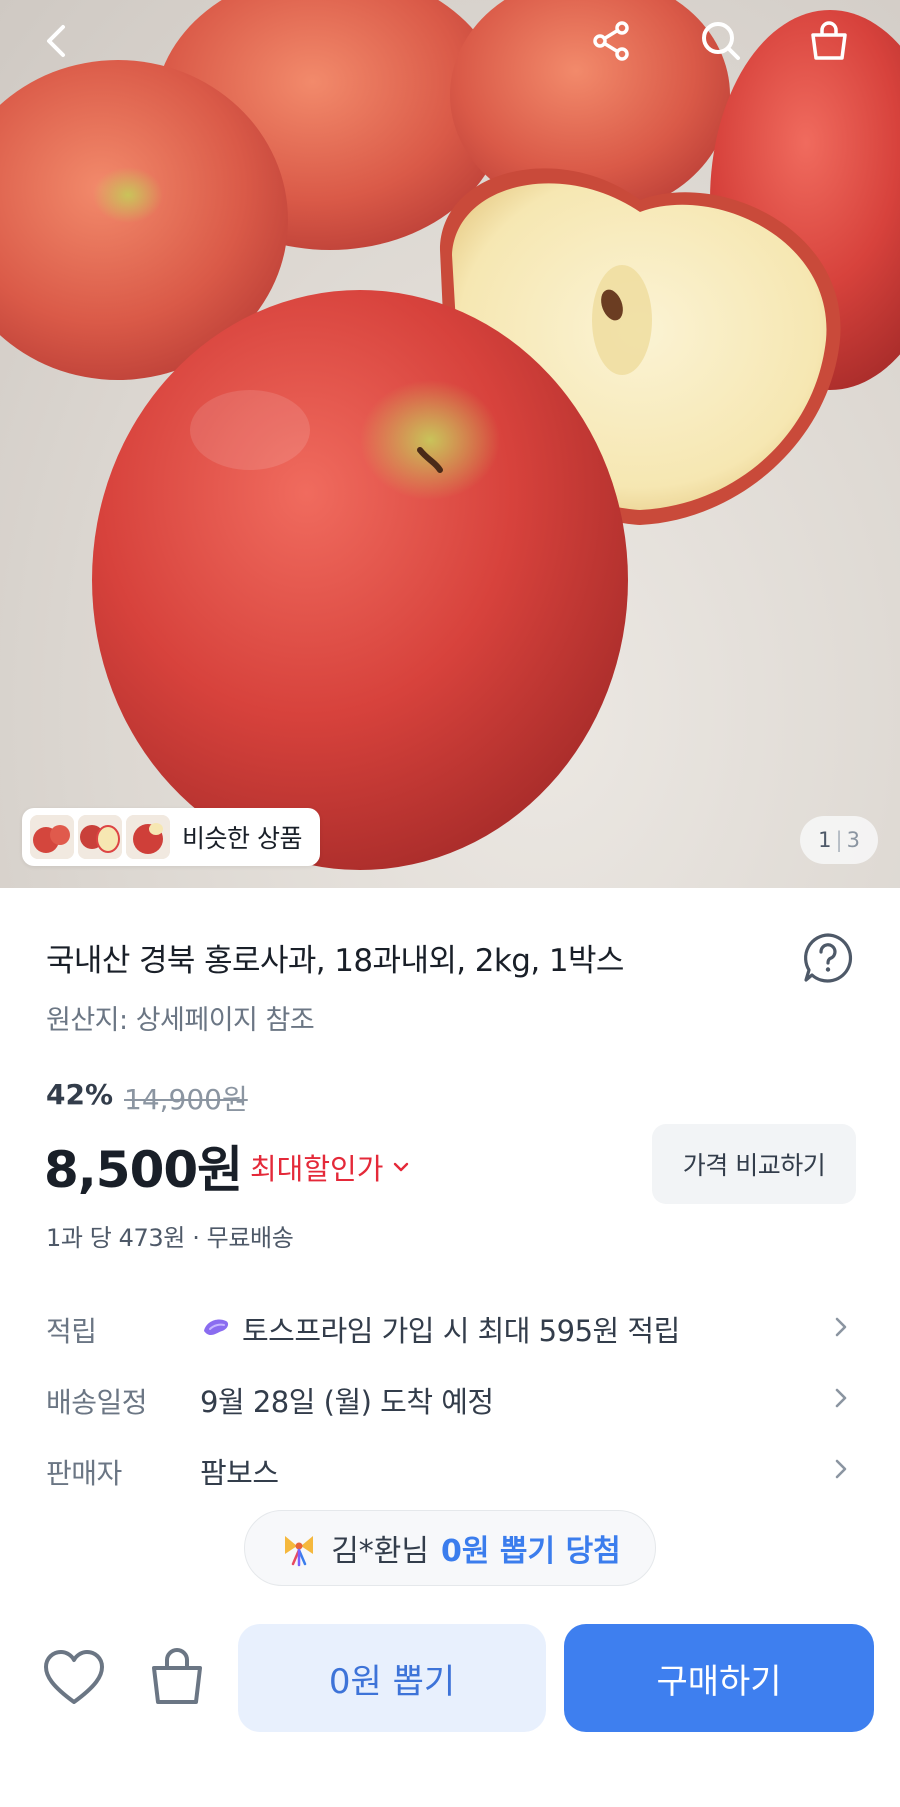 This screenshot has width=900, height=1807. What do you see at coordinates (317, 1169) in the screenshot?
I see `max-discount-label: 최대할인가` at bounding box center [317, 1169].